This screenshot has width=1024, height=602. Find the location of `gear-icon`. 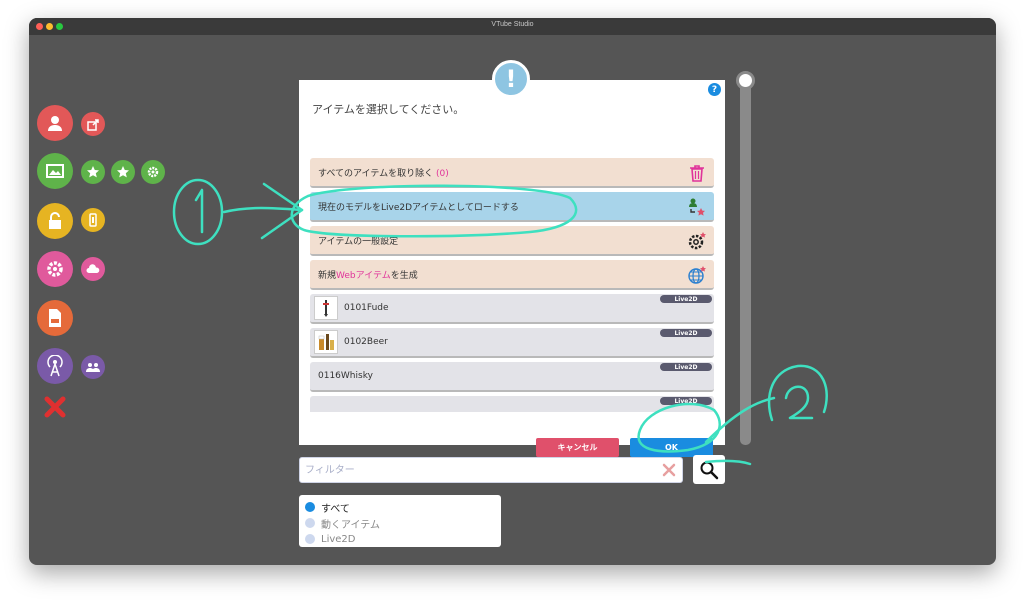

gear-icon is located at coordinates (697, 241).